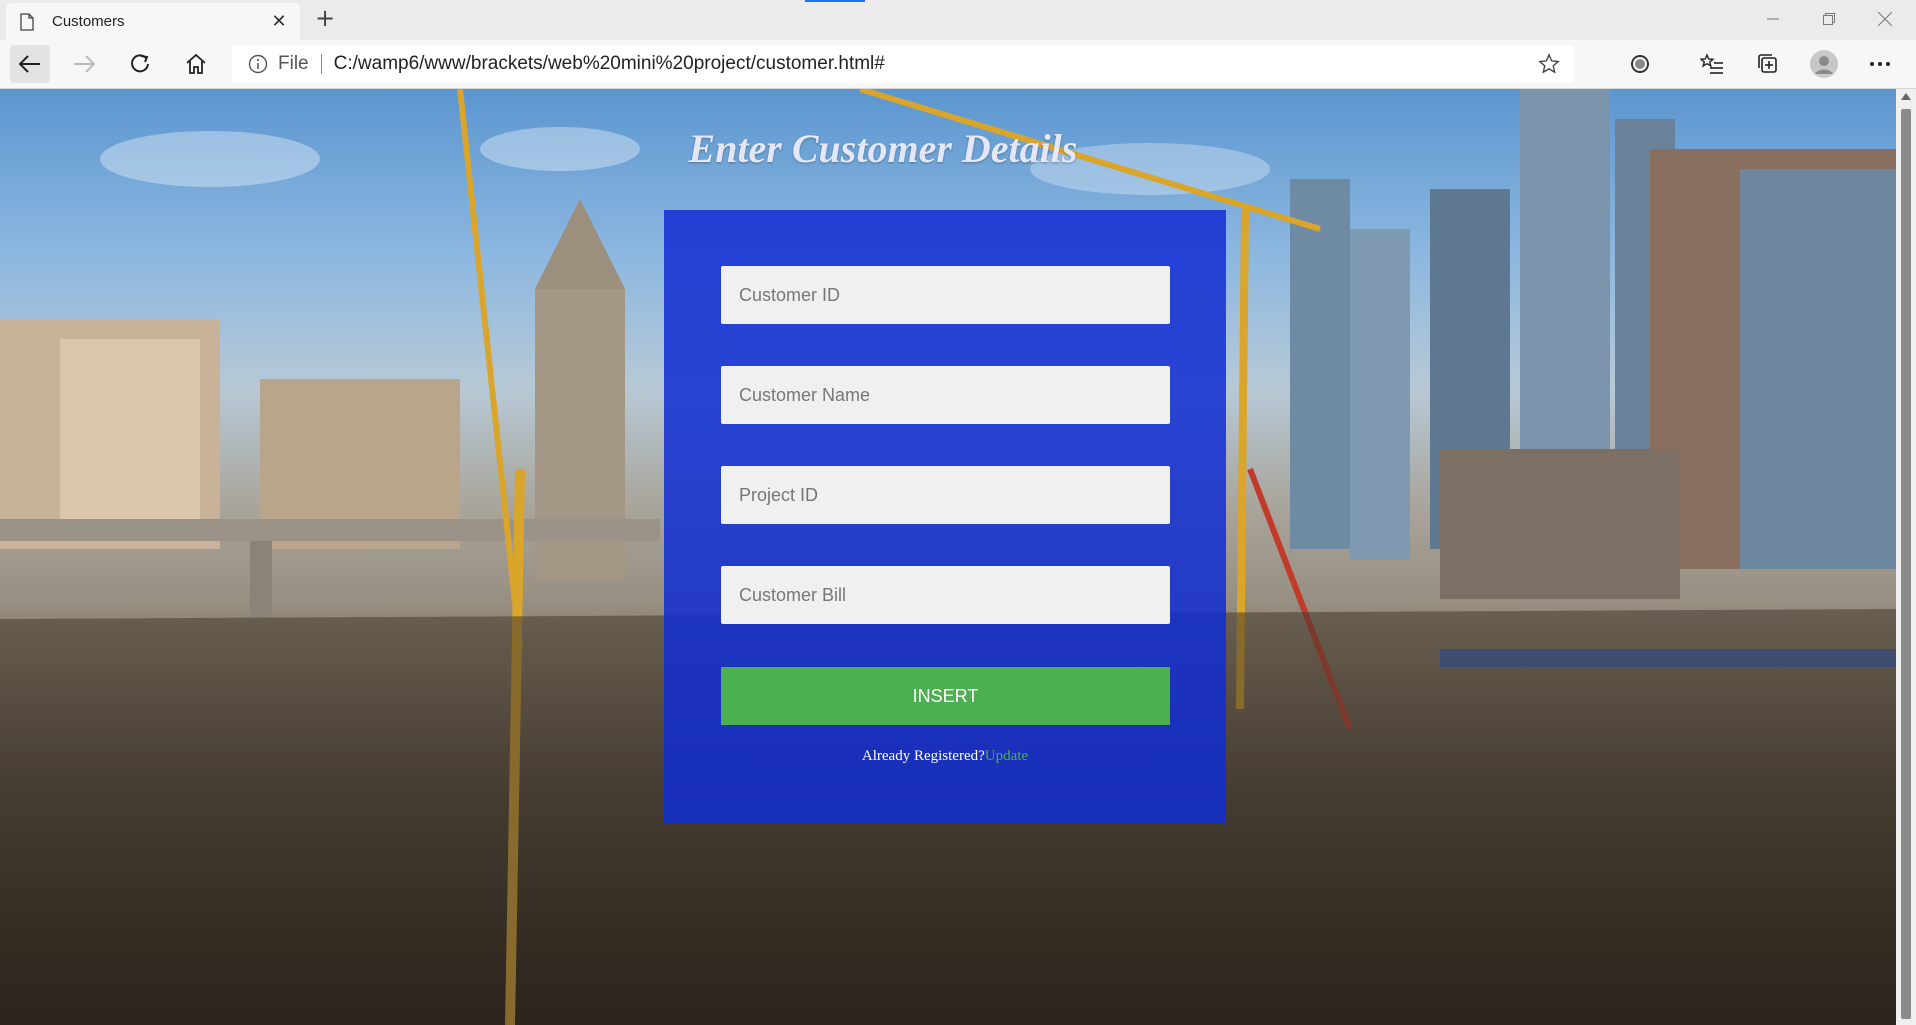 The image size is (1916, 1025). What do you see at coordinates (321, 64) in the screenshot?
I see `address-separator` at bounding box center [321, 64].